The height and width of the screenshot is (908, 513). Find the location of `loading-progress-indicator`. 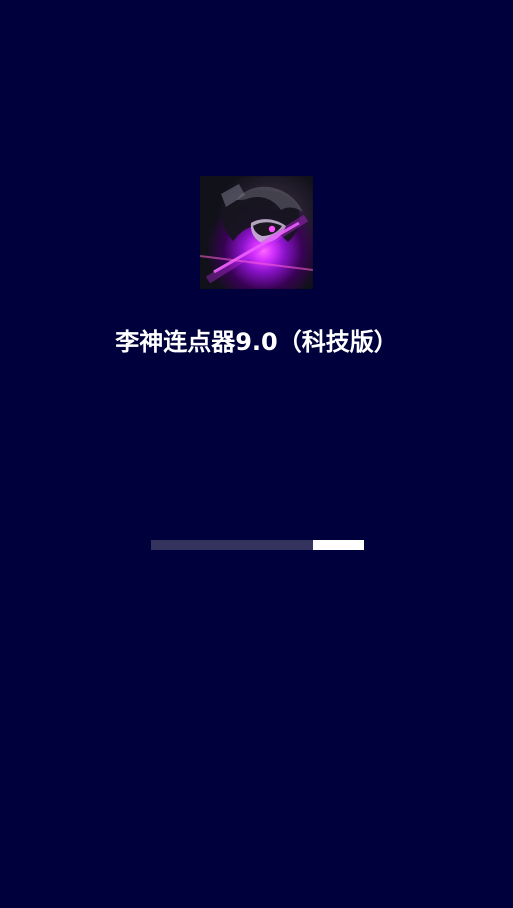

loading-progress-indicator is located at coordinates (338, 545).